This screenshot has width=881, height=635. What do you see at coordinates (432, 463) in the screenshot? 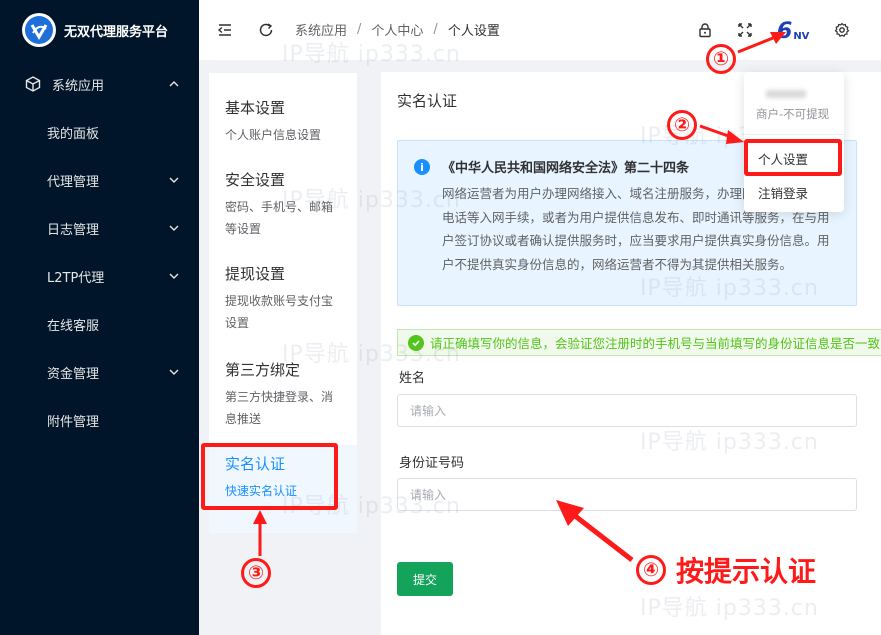
I see `id-number-label: 身份证号码` at bounding box center [432, 463].